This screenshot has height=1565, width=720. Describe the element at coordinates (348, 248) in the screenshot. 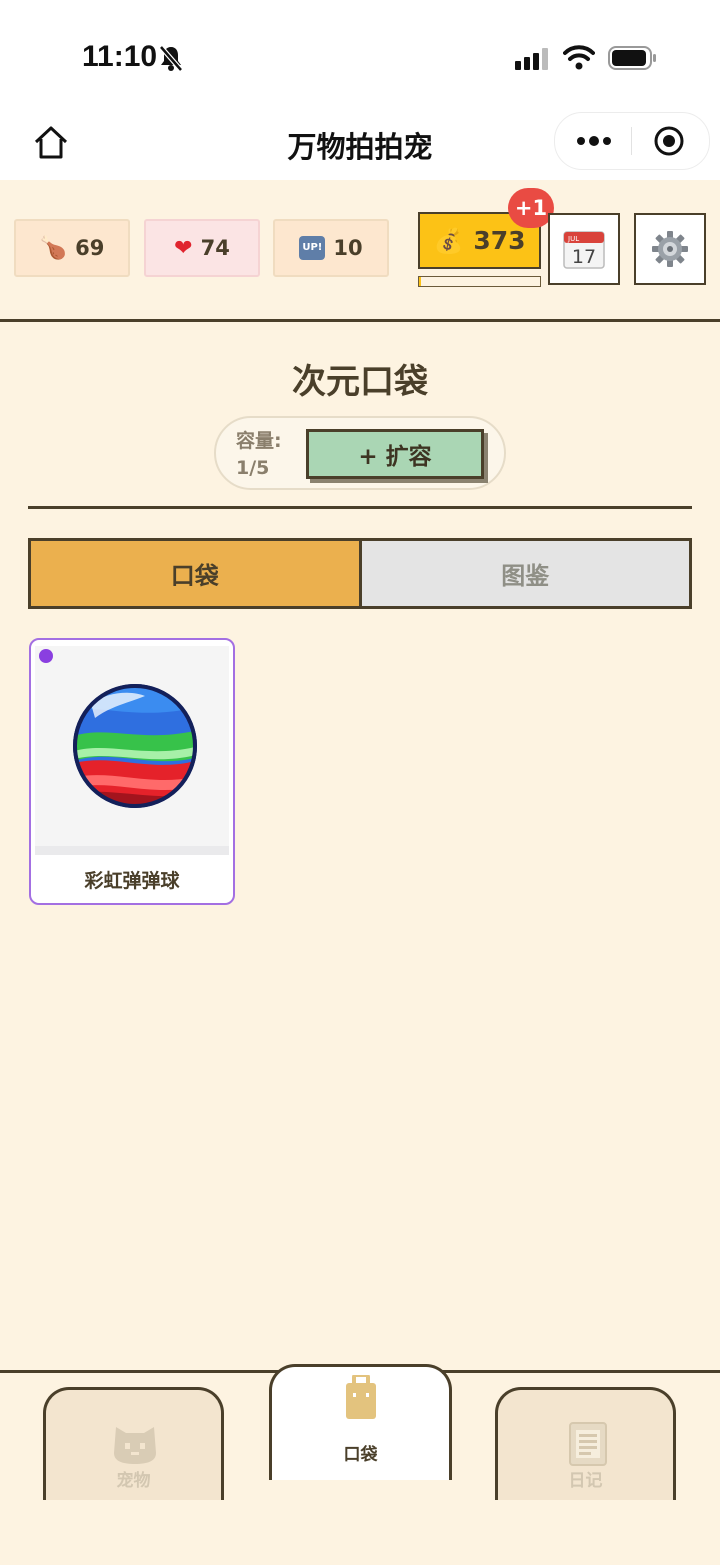

I see `up-value: 10` at that location.